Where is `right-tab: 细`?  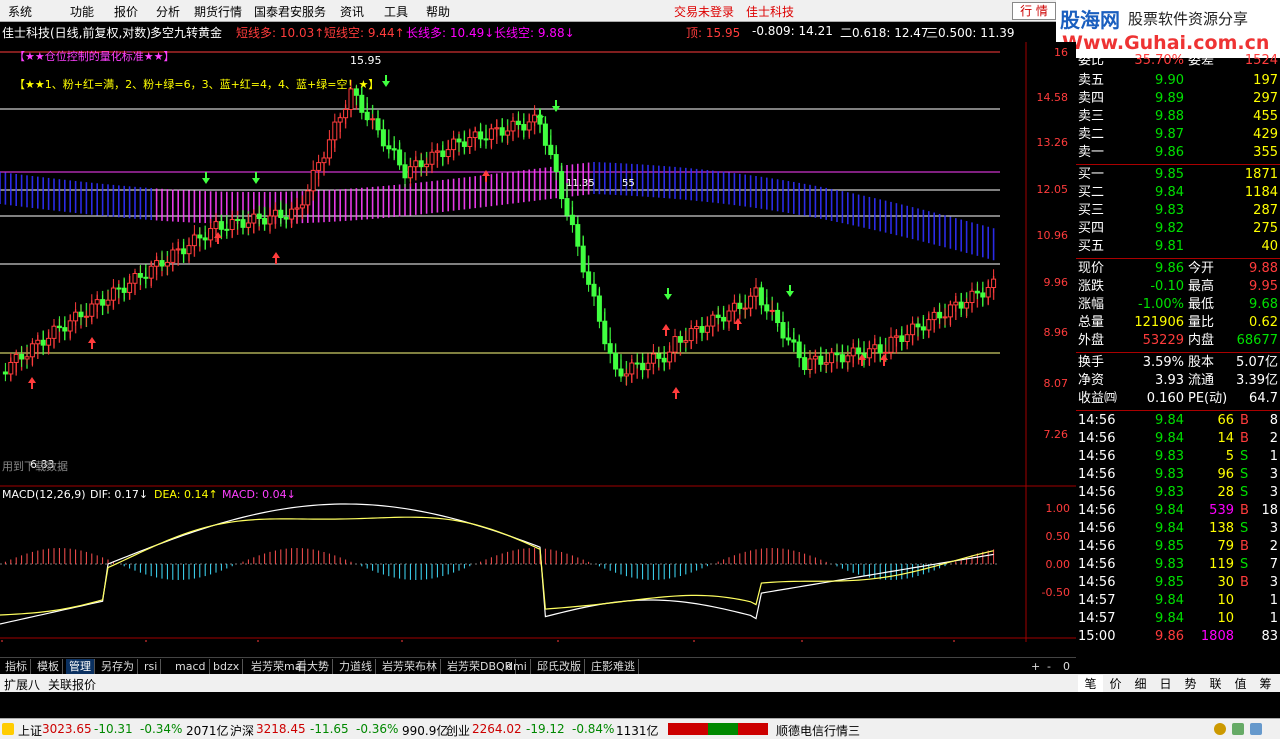 right-tab: 细 is located at coordinates (1140, 683).